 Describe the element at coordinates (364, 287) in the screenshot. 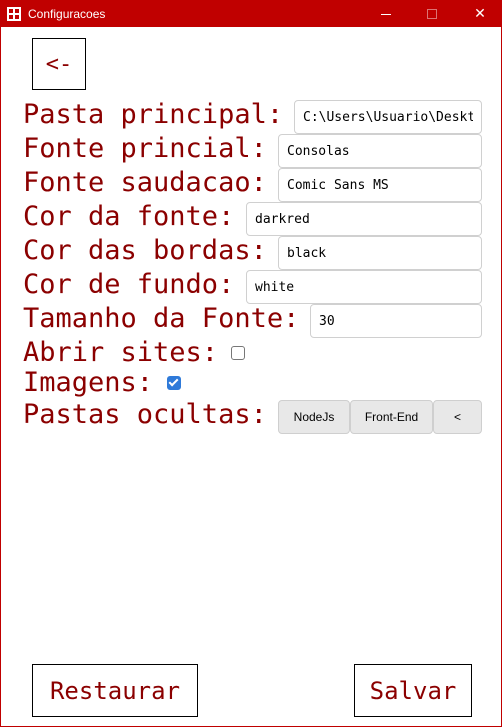

I see `background-color-input` at that location.